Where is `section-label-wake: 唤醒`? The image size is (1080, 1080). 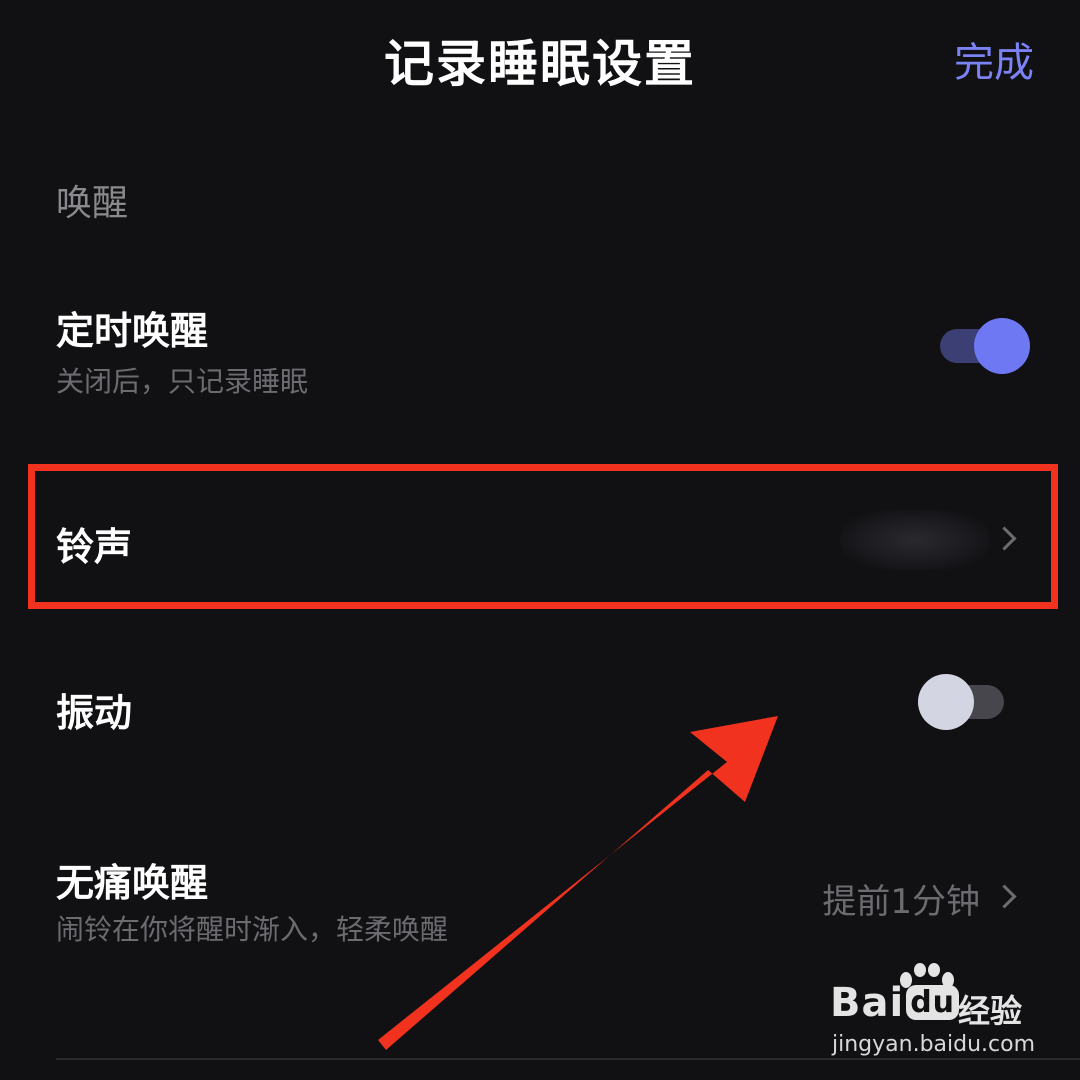 section-label-wake: 唤醒 is located at coordinates (92, 203).